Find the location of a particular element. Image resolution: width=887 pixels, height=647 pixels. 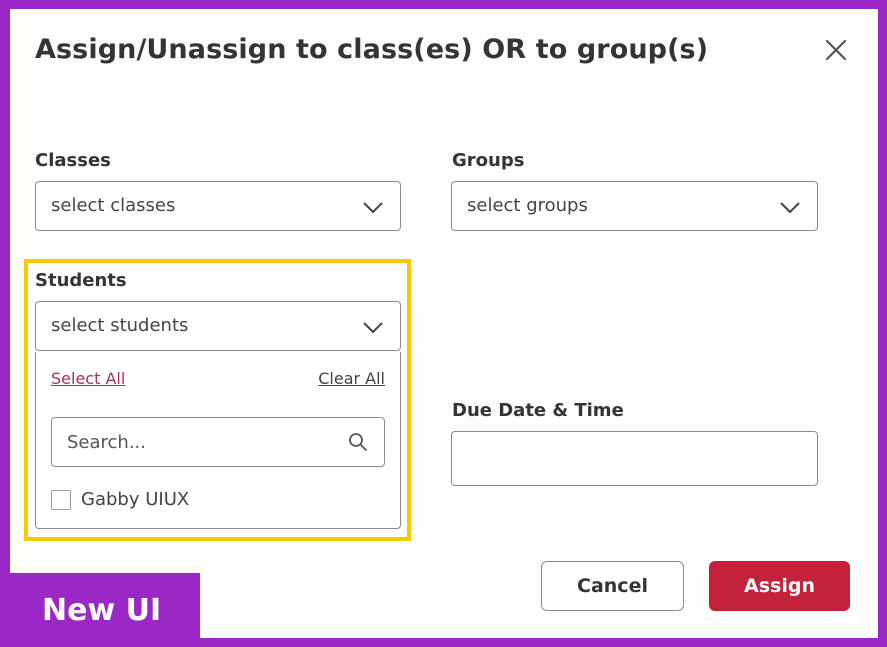

select-all-link: Select All is located at coordinates (88, 378).